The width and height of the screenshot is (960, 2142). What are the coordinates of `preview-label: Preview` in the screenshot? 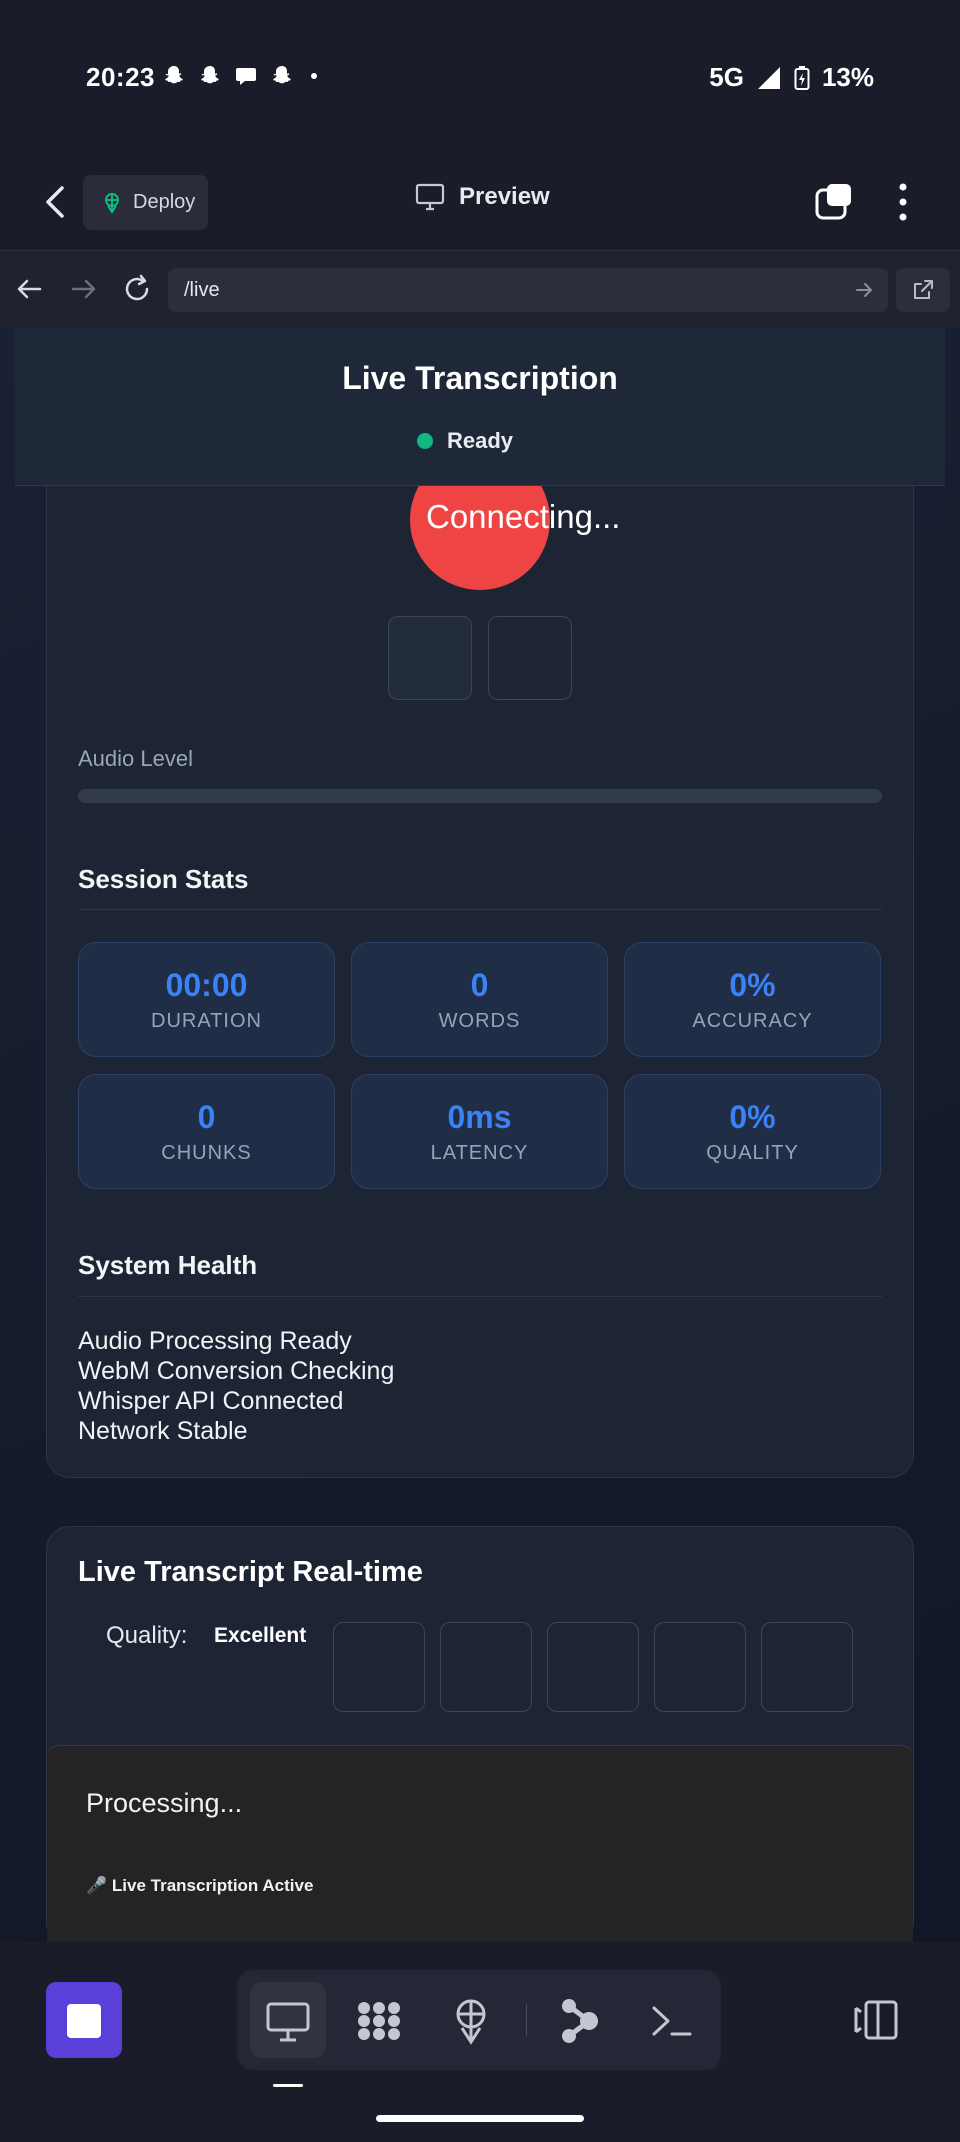 It's located at (504, 196).